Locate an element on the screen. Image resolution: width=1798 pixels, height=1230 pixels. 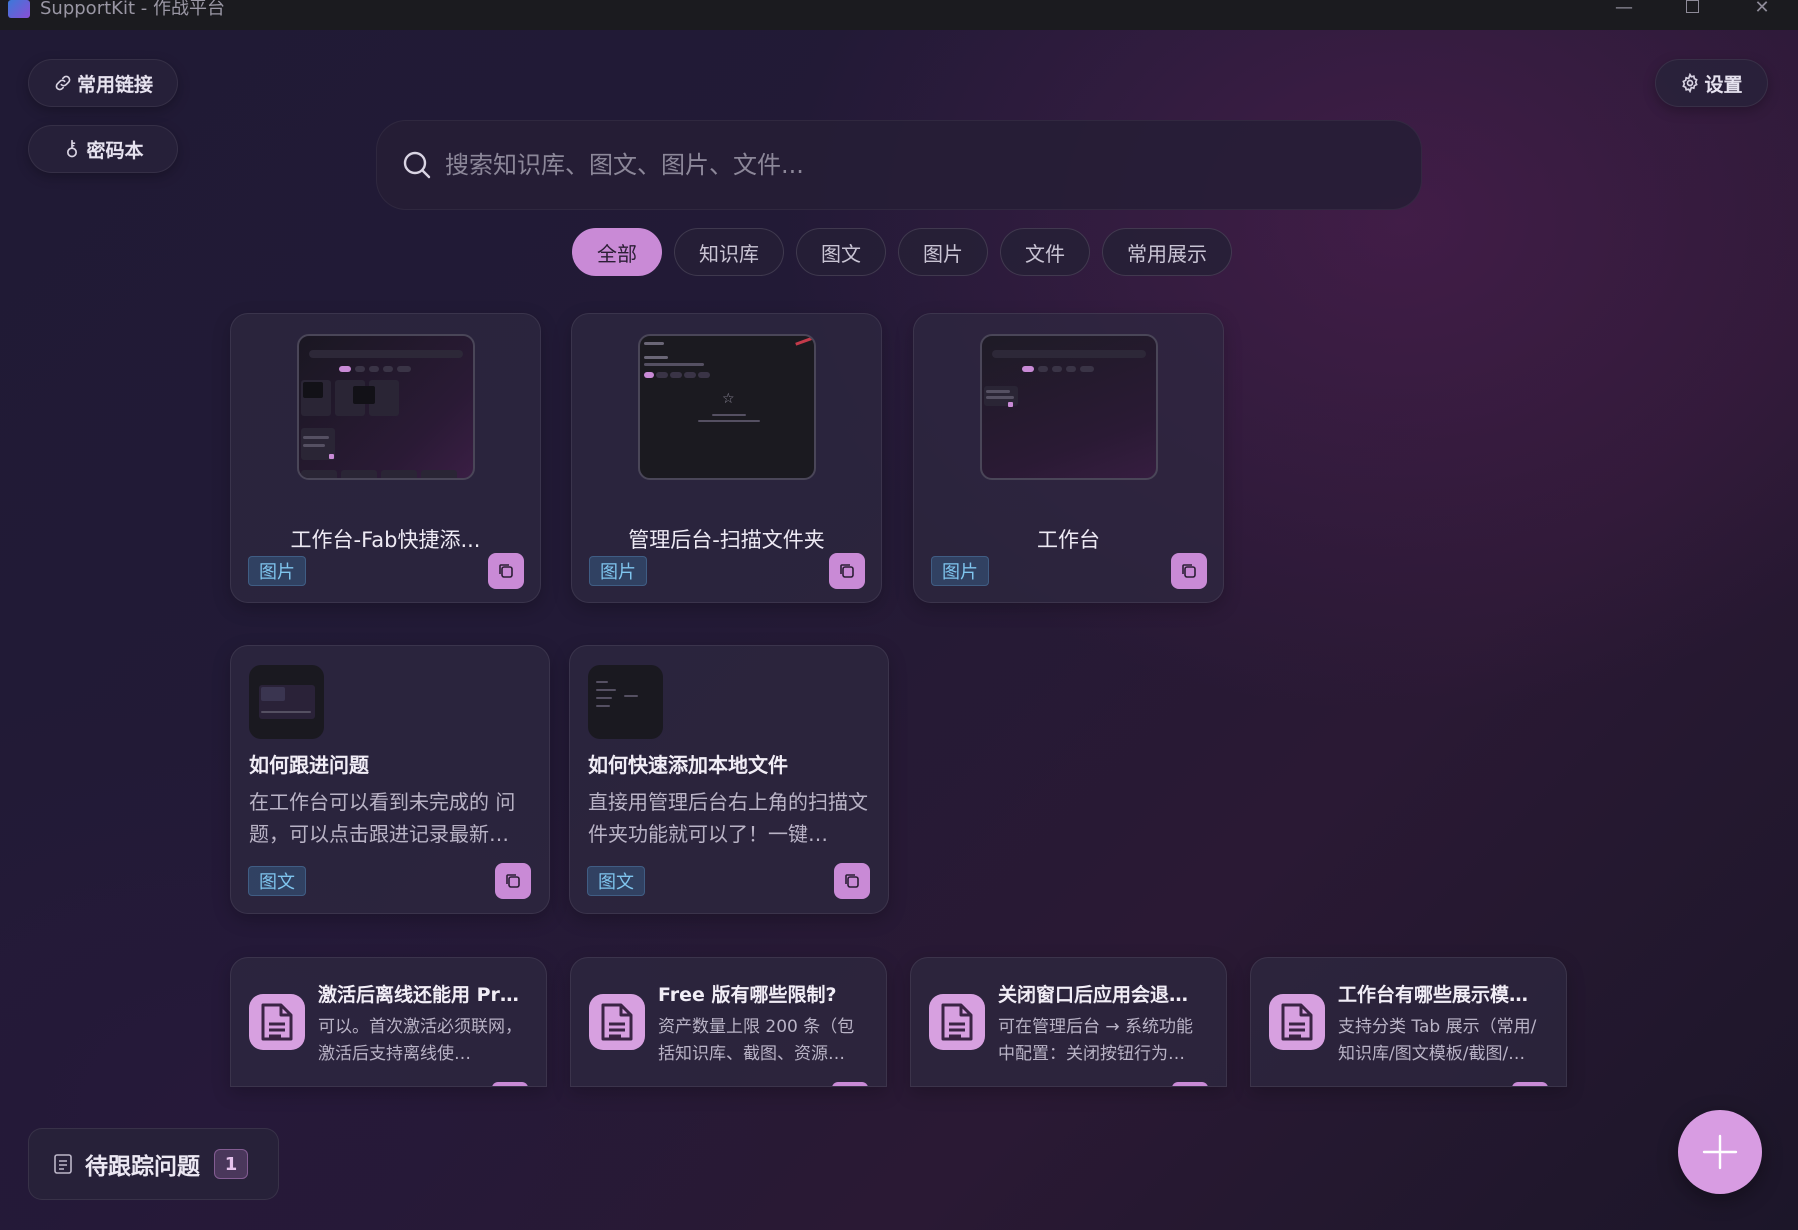
settings-button: 设置 is located at coordinates (1711, 83).